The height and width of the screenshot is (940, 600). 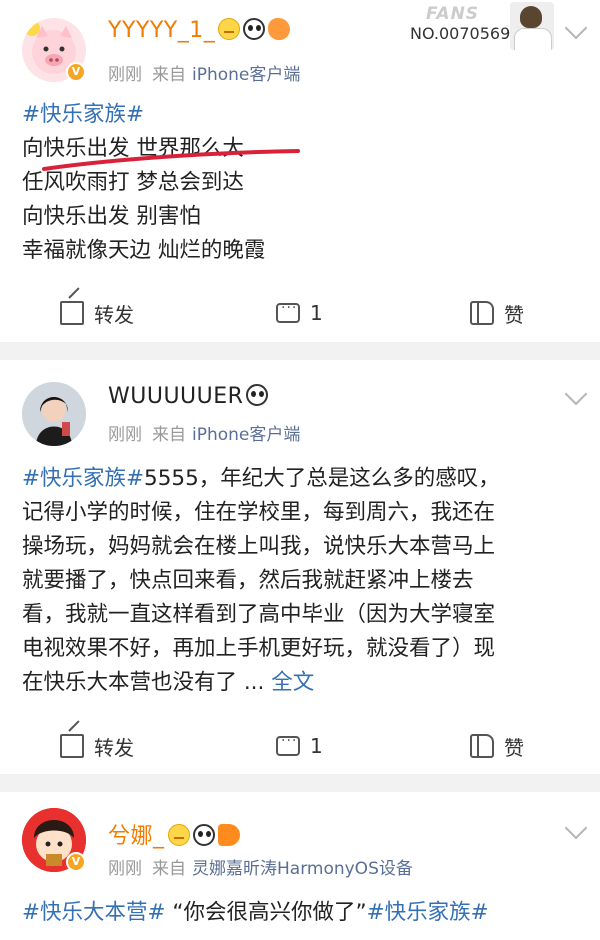 What do you see at coordinates (144, 250) in the screenshot?
I see `post-line: 幸福就像天边 灿烂的晚霞` at bounding box center [144, 250].